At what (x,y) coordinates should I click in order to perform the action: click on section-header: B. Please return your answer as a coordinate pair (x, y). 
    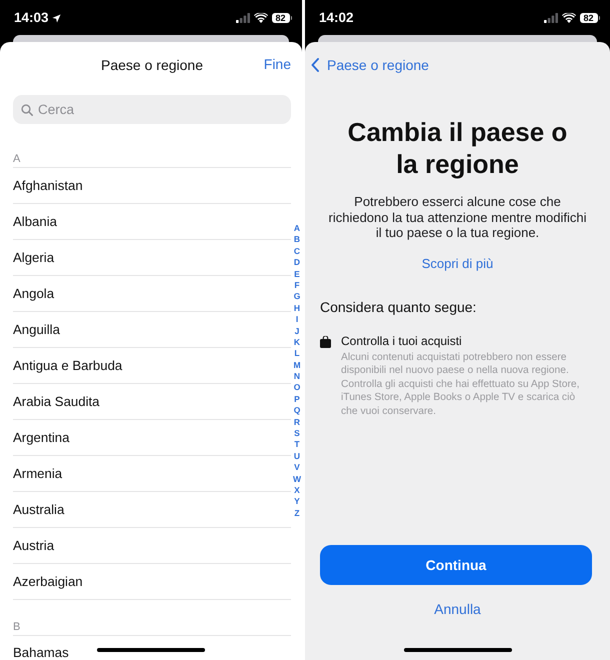
    Looking at the image, I should click on (152, 618).